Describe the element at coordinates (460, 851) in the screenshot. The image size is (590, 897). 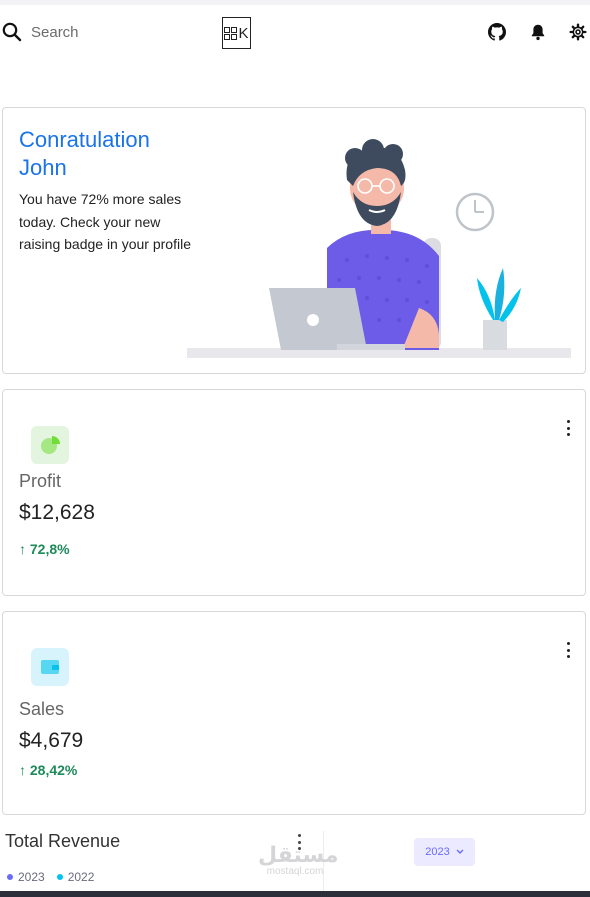
I see `chevron-down-icon` at that location.